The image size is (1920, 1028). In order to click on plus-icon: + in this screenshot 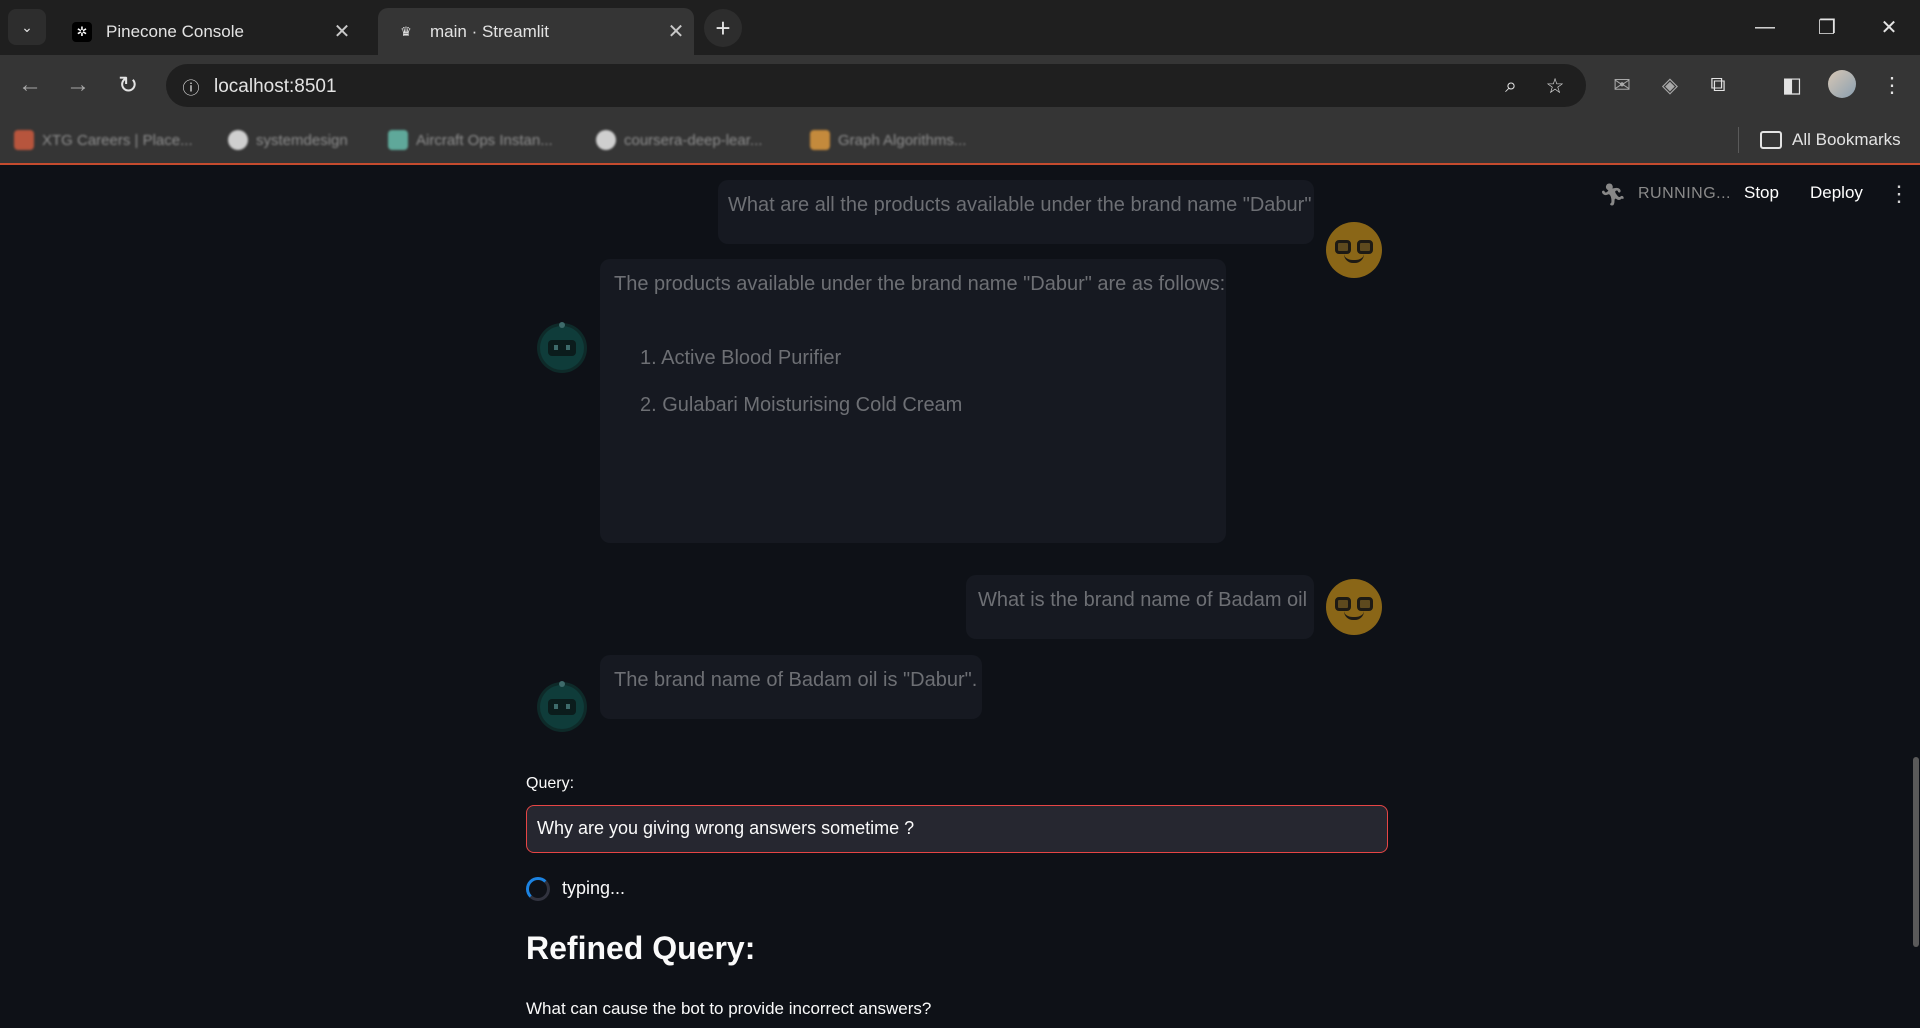, I will do `click(723, 27)`.